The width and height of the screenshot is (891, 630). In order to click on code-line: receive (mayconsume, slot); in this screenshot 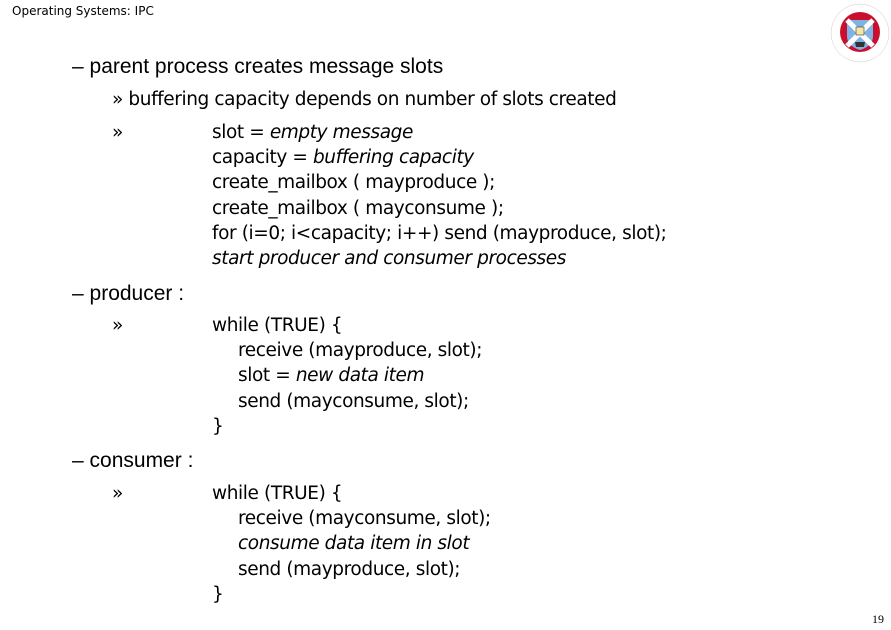, I will do `click(364, 518)`.